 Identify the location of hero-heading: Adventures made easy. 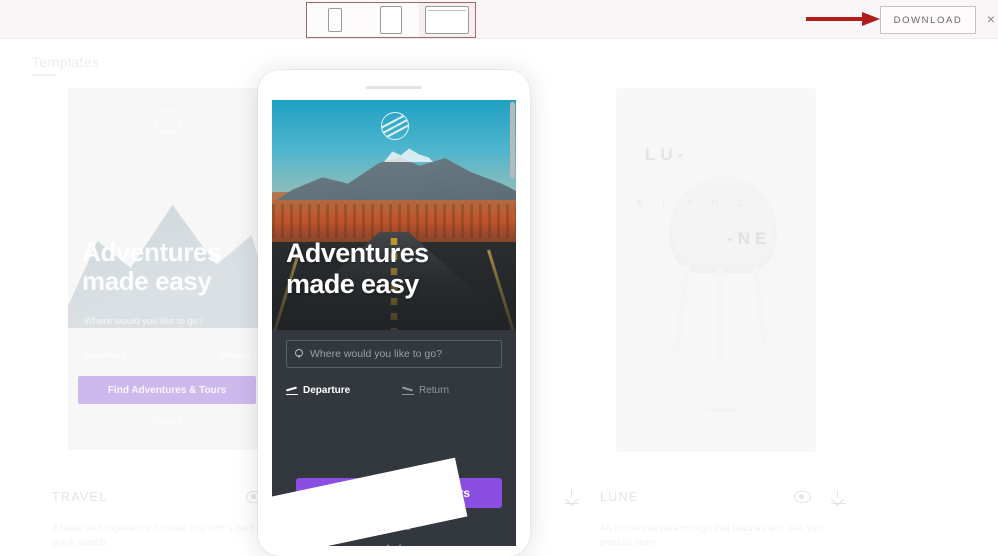
(357, 268).